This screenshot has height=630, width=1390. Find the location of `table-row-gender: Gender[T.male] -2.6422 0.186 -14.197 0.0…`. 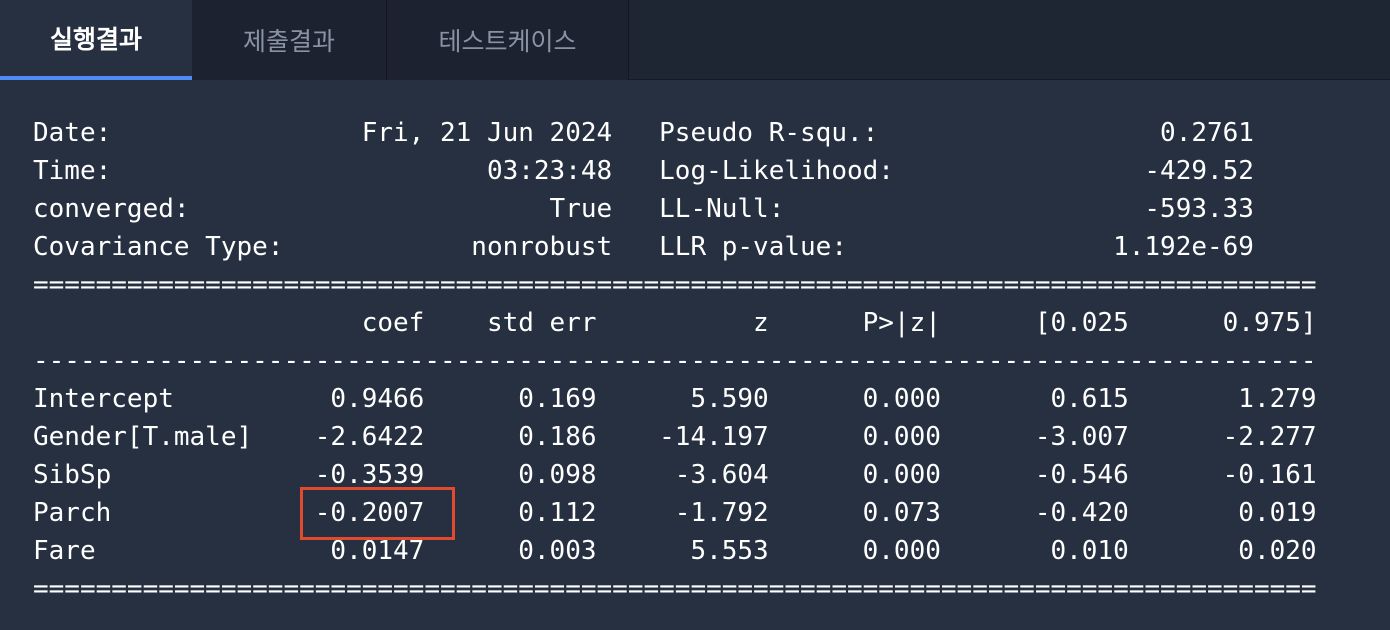

table-row-gender: Gender[T.male] -2.6422 0.186 -14.197 0.0… is located at coordinates (675, 437).